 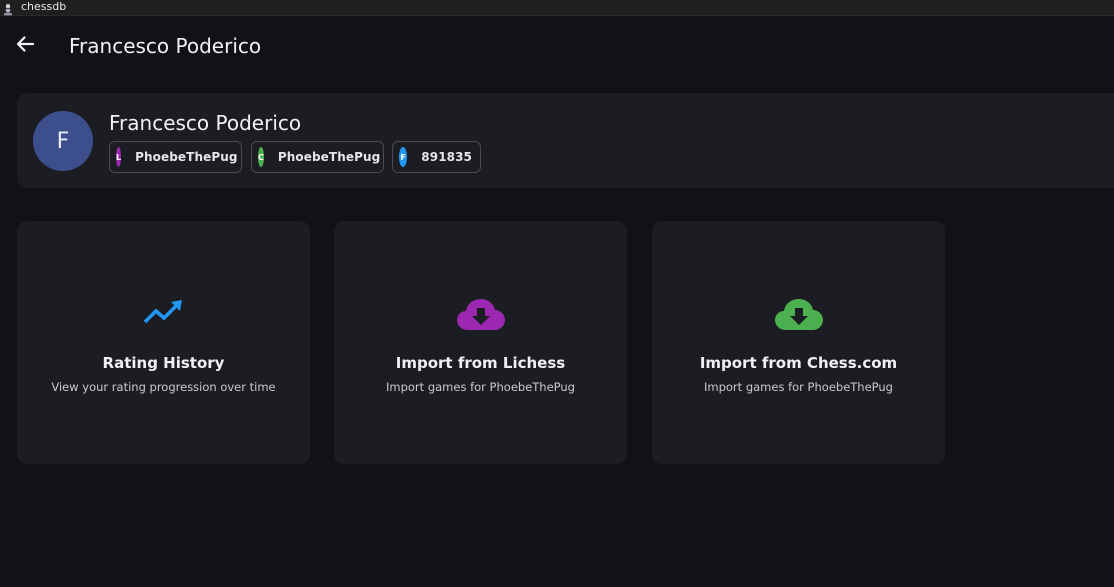 What do you see at coordinates (261, 157) in the screenshot?
I see `chesscom-badge: C` at bounding box center [261, 157].